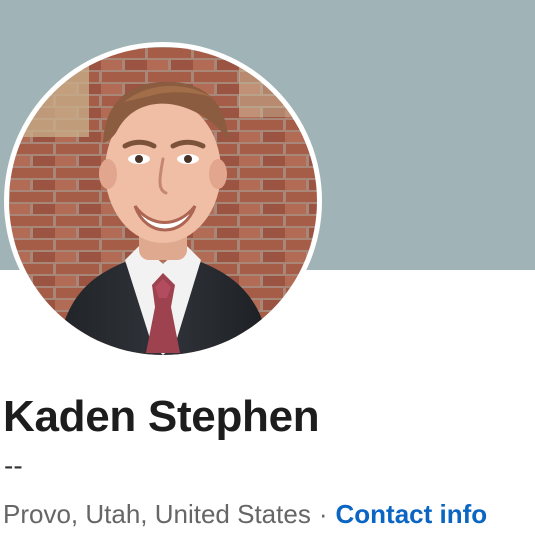 This screenshot has height=536, width=535. What do you see at coordinates (157, 514) in the screenshot?
I see `profile-location: Provo, Utah, United States` at bounding box center [157, 514].